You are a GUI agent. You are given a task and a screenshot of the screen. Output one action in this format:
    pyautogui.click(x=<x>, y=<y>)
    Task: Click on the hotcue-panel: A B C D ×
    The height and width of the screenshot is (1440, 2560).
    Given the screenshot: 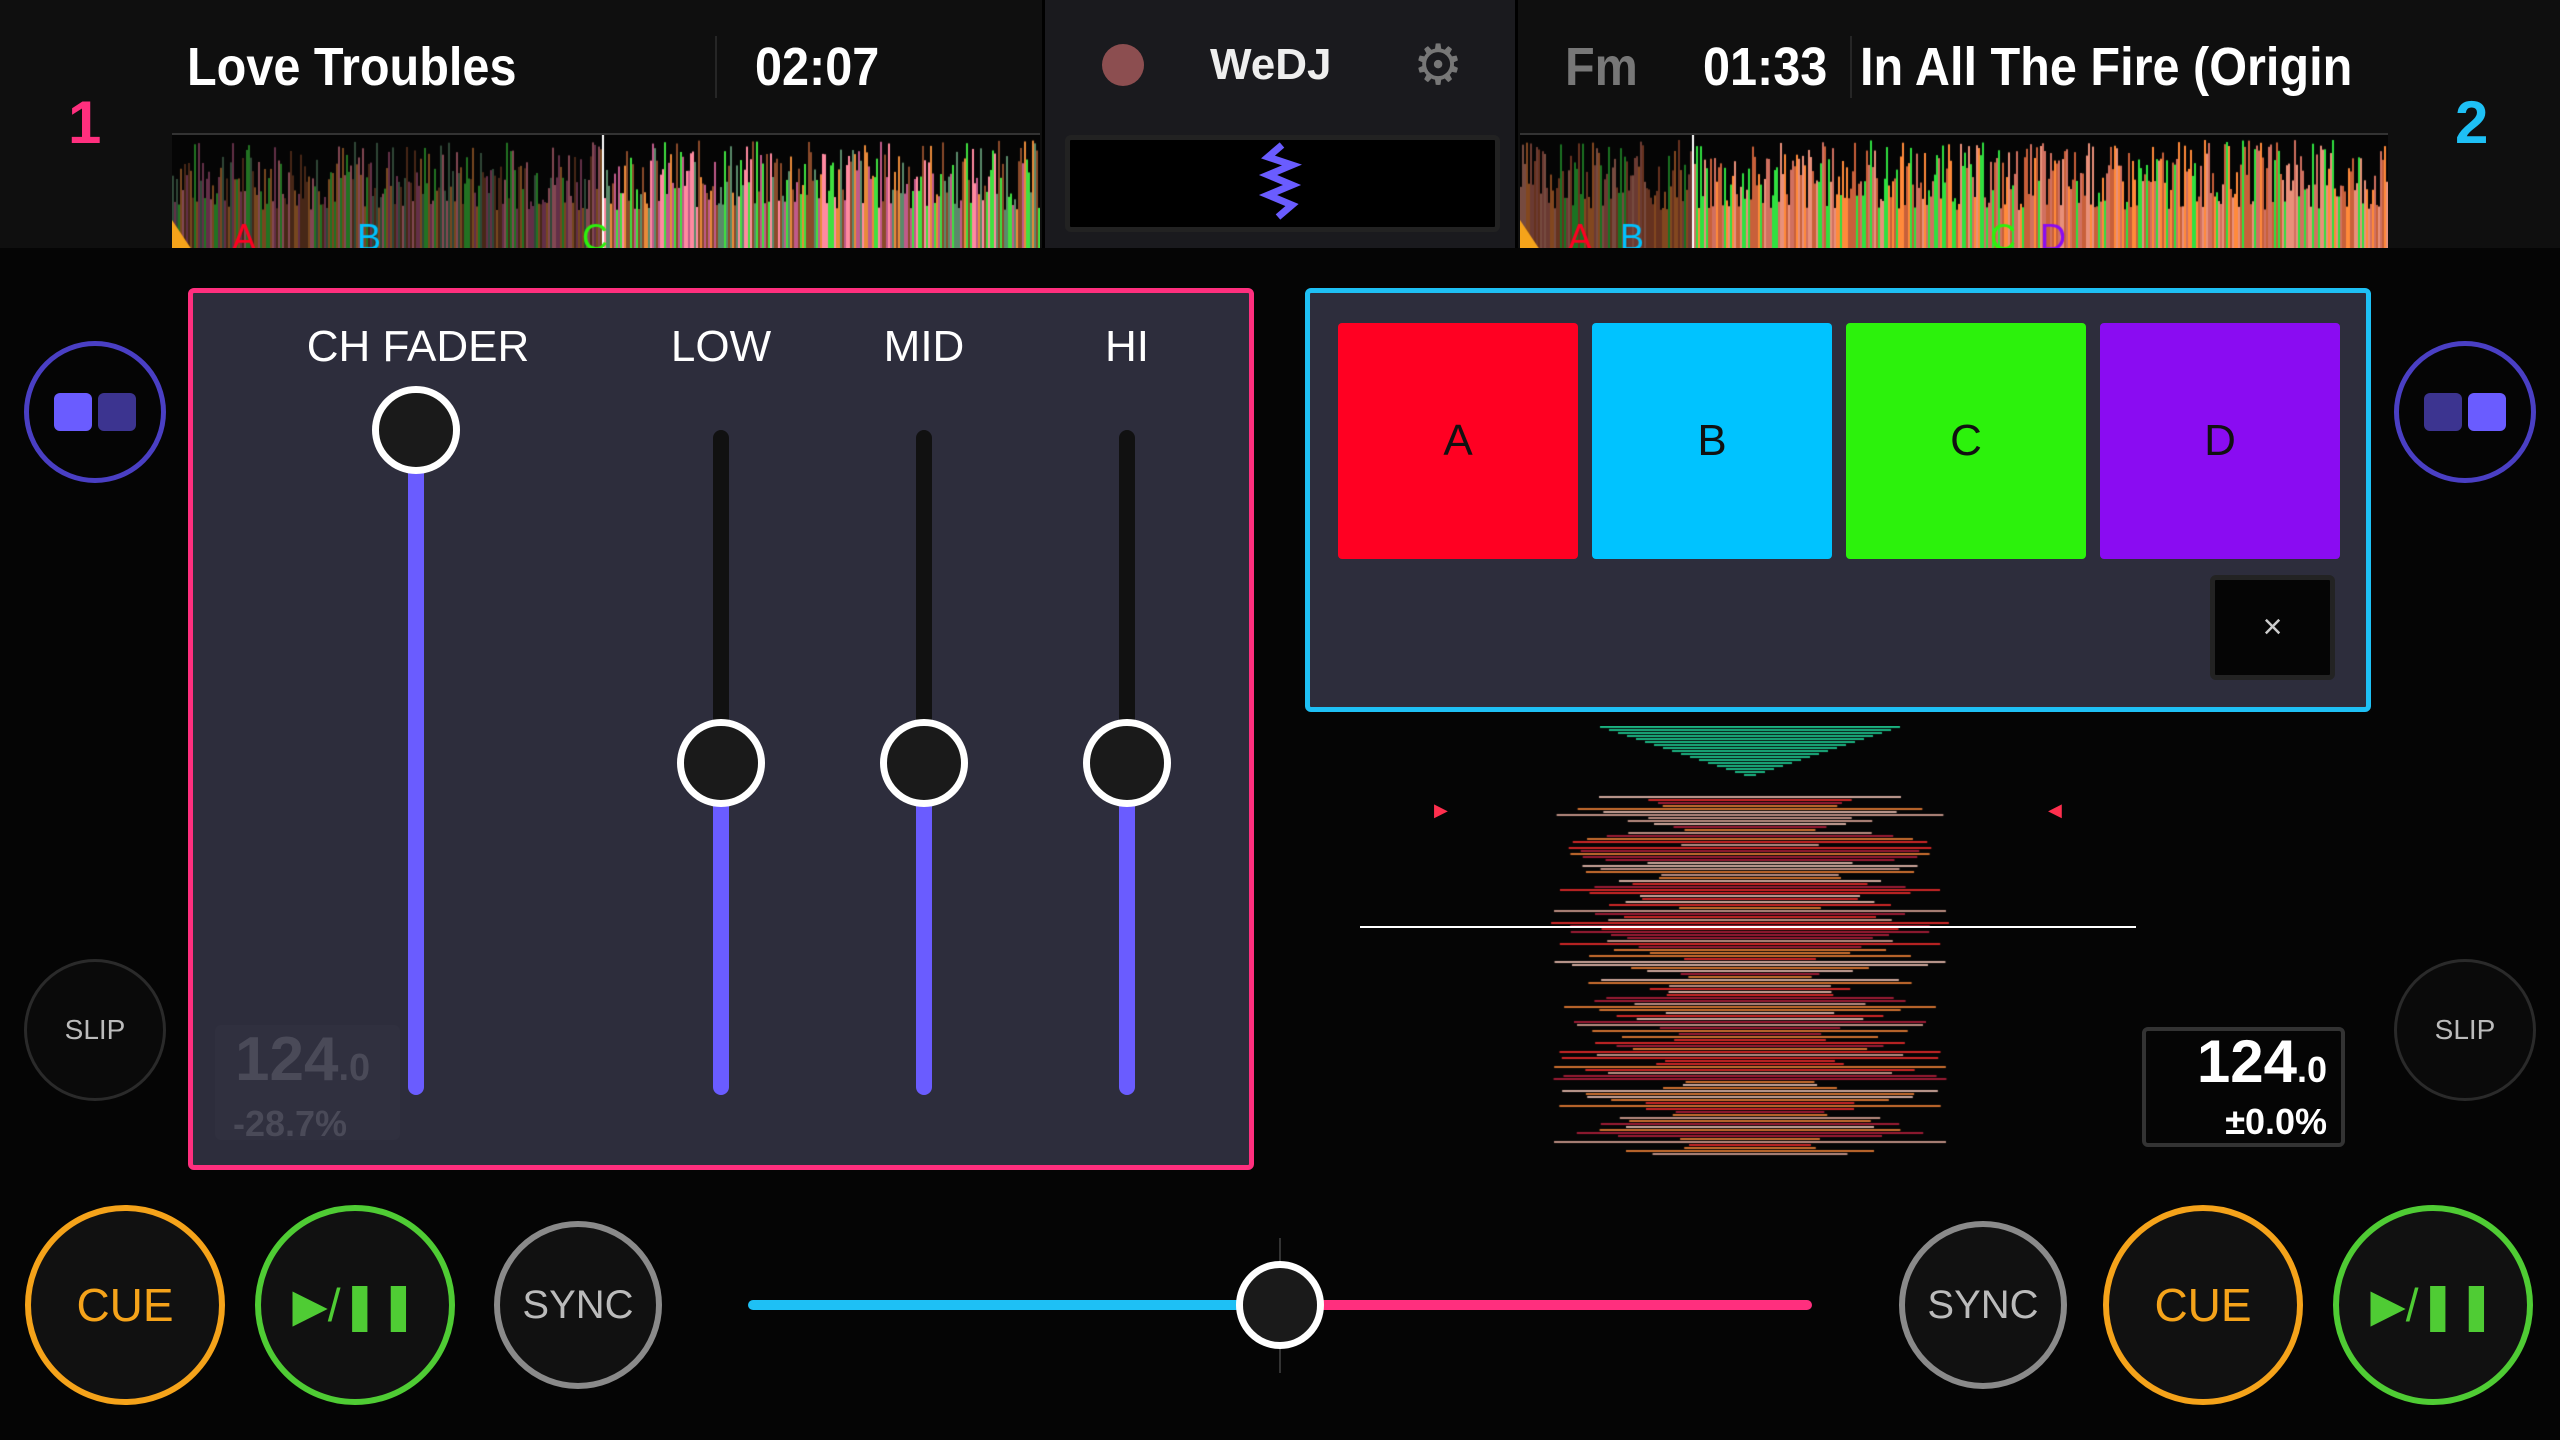 What is the action you would take?
    pyautogui.click(x=1838, y=500)
    